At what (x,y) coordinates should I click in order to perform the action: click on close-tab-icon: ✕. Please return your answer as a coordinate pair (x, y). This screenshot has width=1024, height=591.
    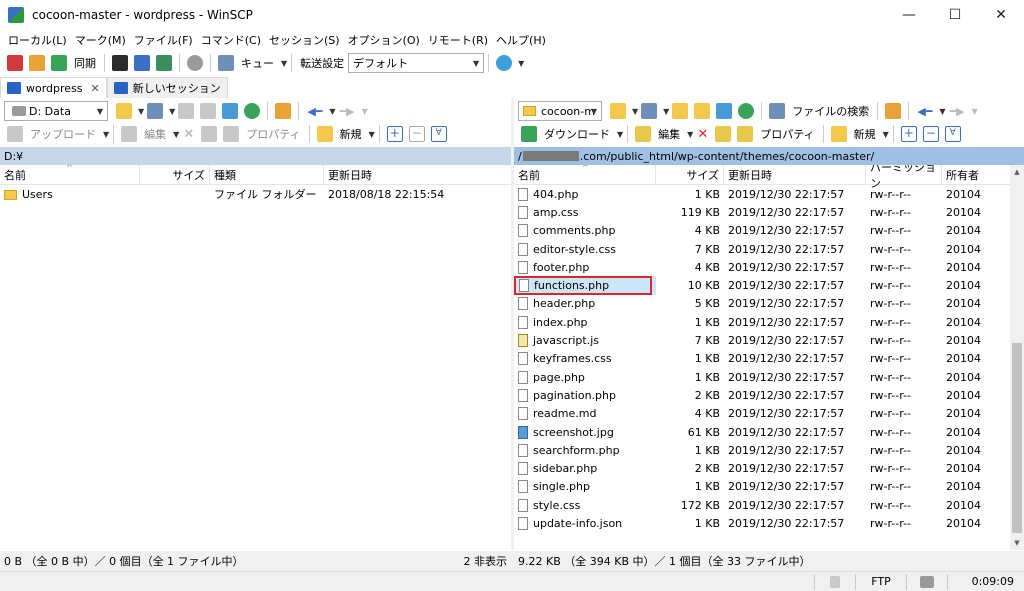
    Looking at the image, I should click on (95, 88).